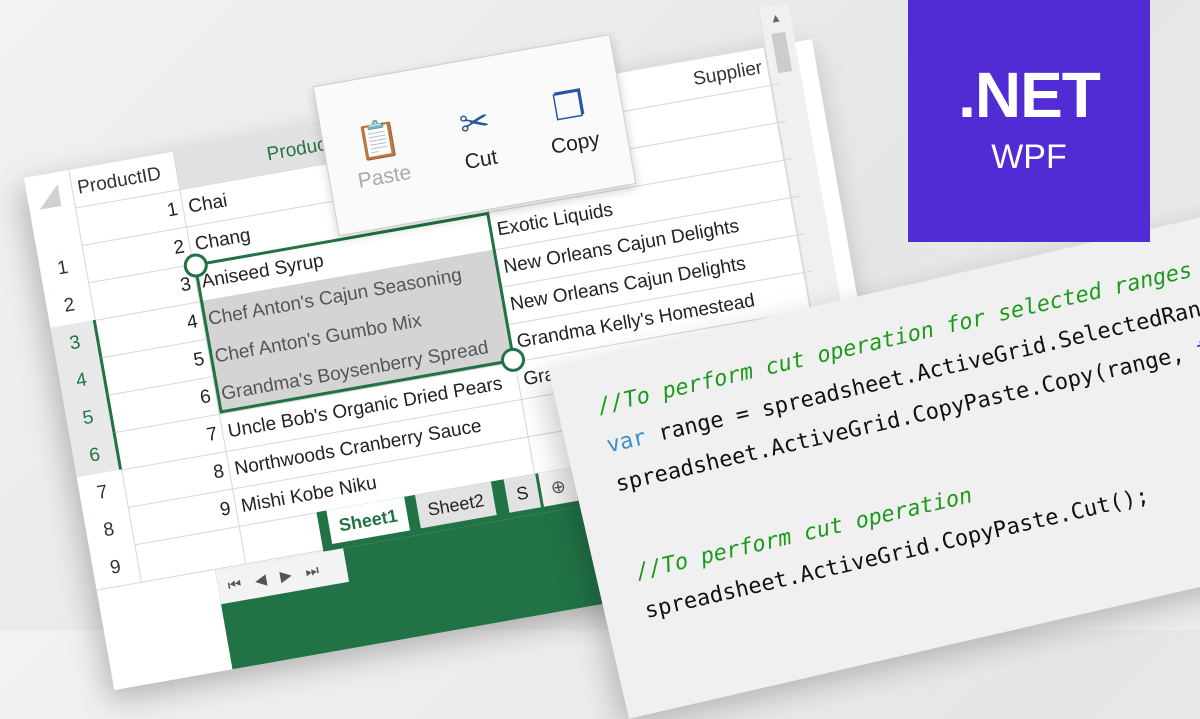  Describe the element at coordinates (312, 570) in the screenshot. I see `last-sheet-icon: ⏭` at that location.